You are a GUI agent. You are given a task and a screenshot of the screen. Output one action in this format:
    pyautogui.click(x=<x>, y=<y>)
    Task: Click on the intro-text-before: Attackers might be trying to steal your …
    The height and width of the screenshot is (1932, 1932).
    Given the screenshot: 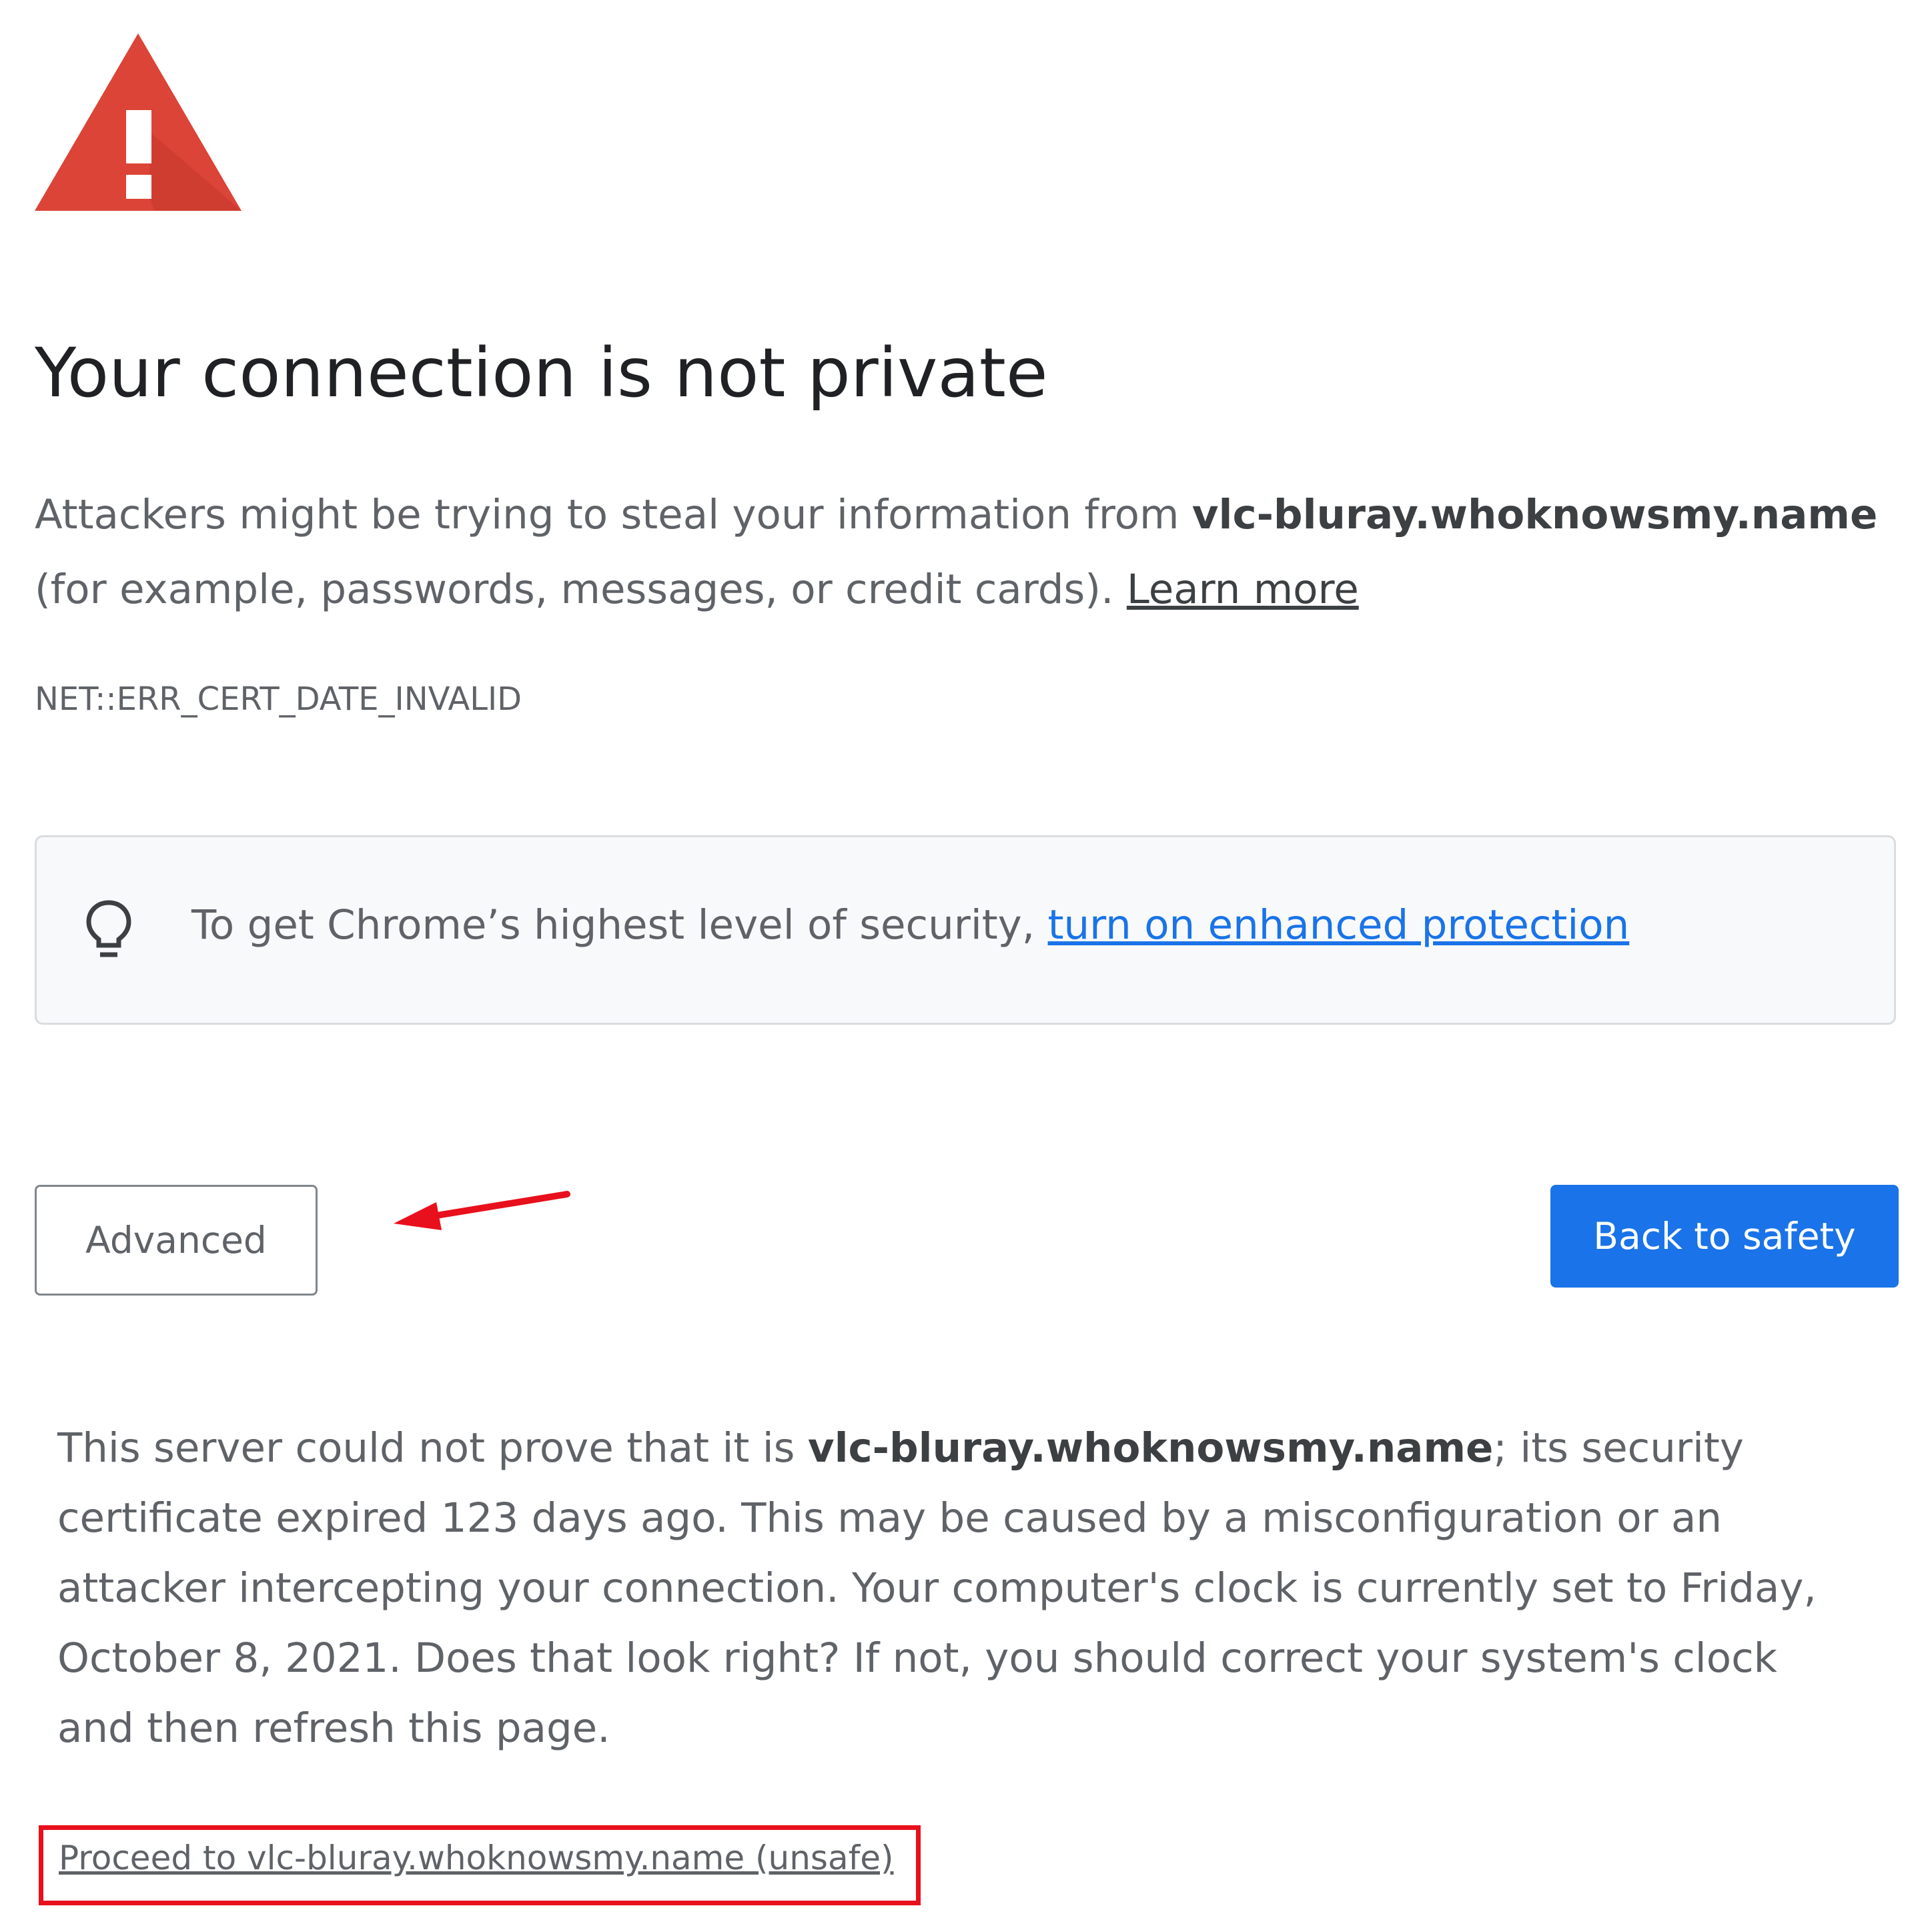 What is the action you would take?
    pyautogui.click(x=613, y=514)
    